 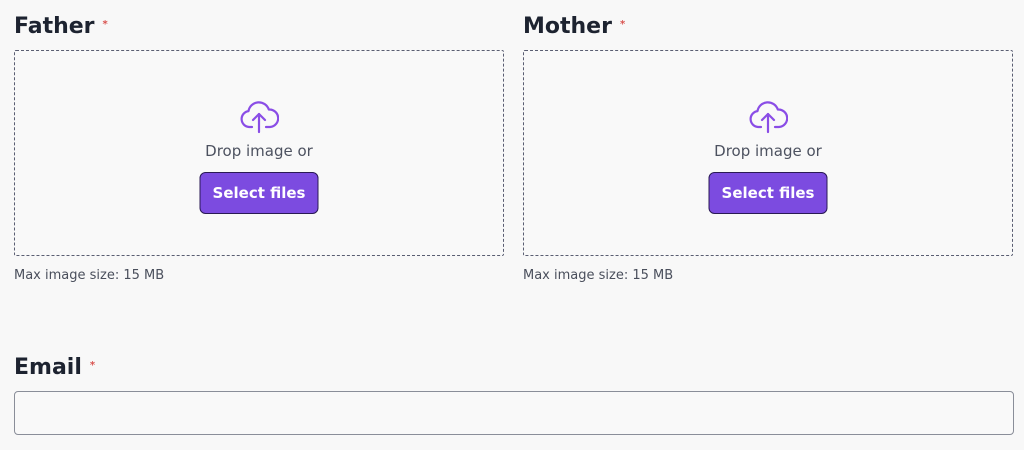 I want to click on email-label: Email *, so click(x=54, y=368).